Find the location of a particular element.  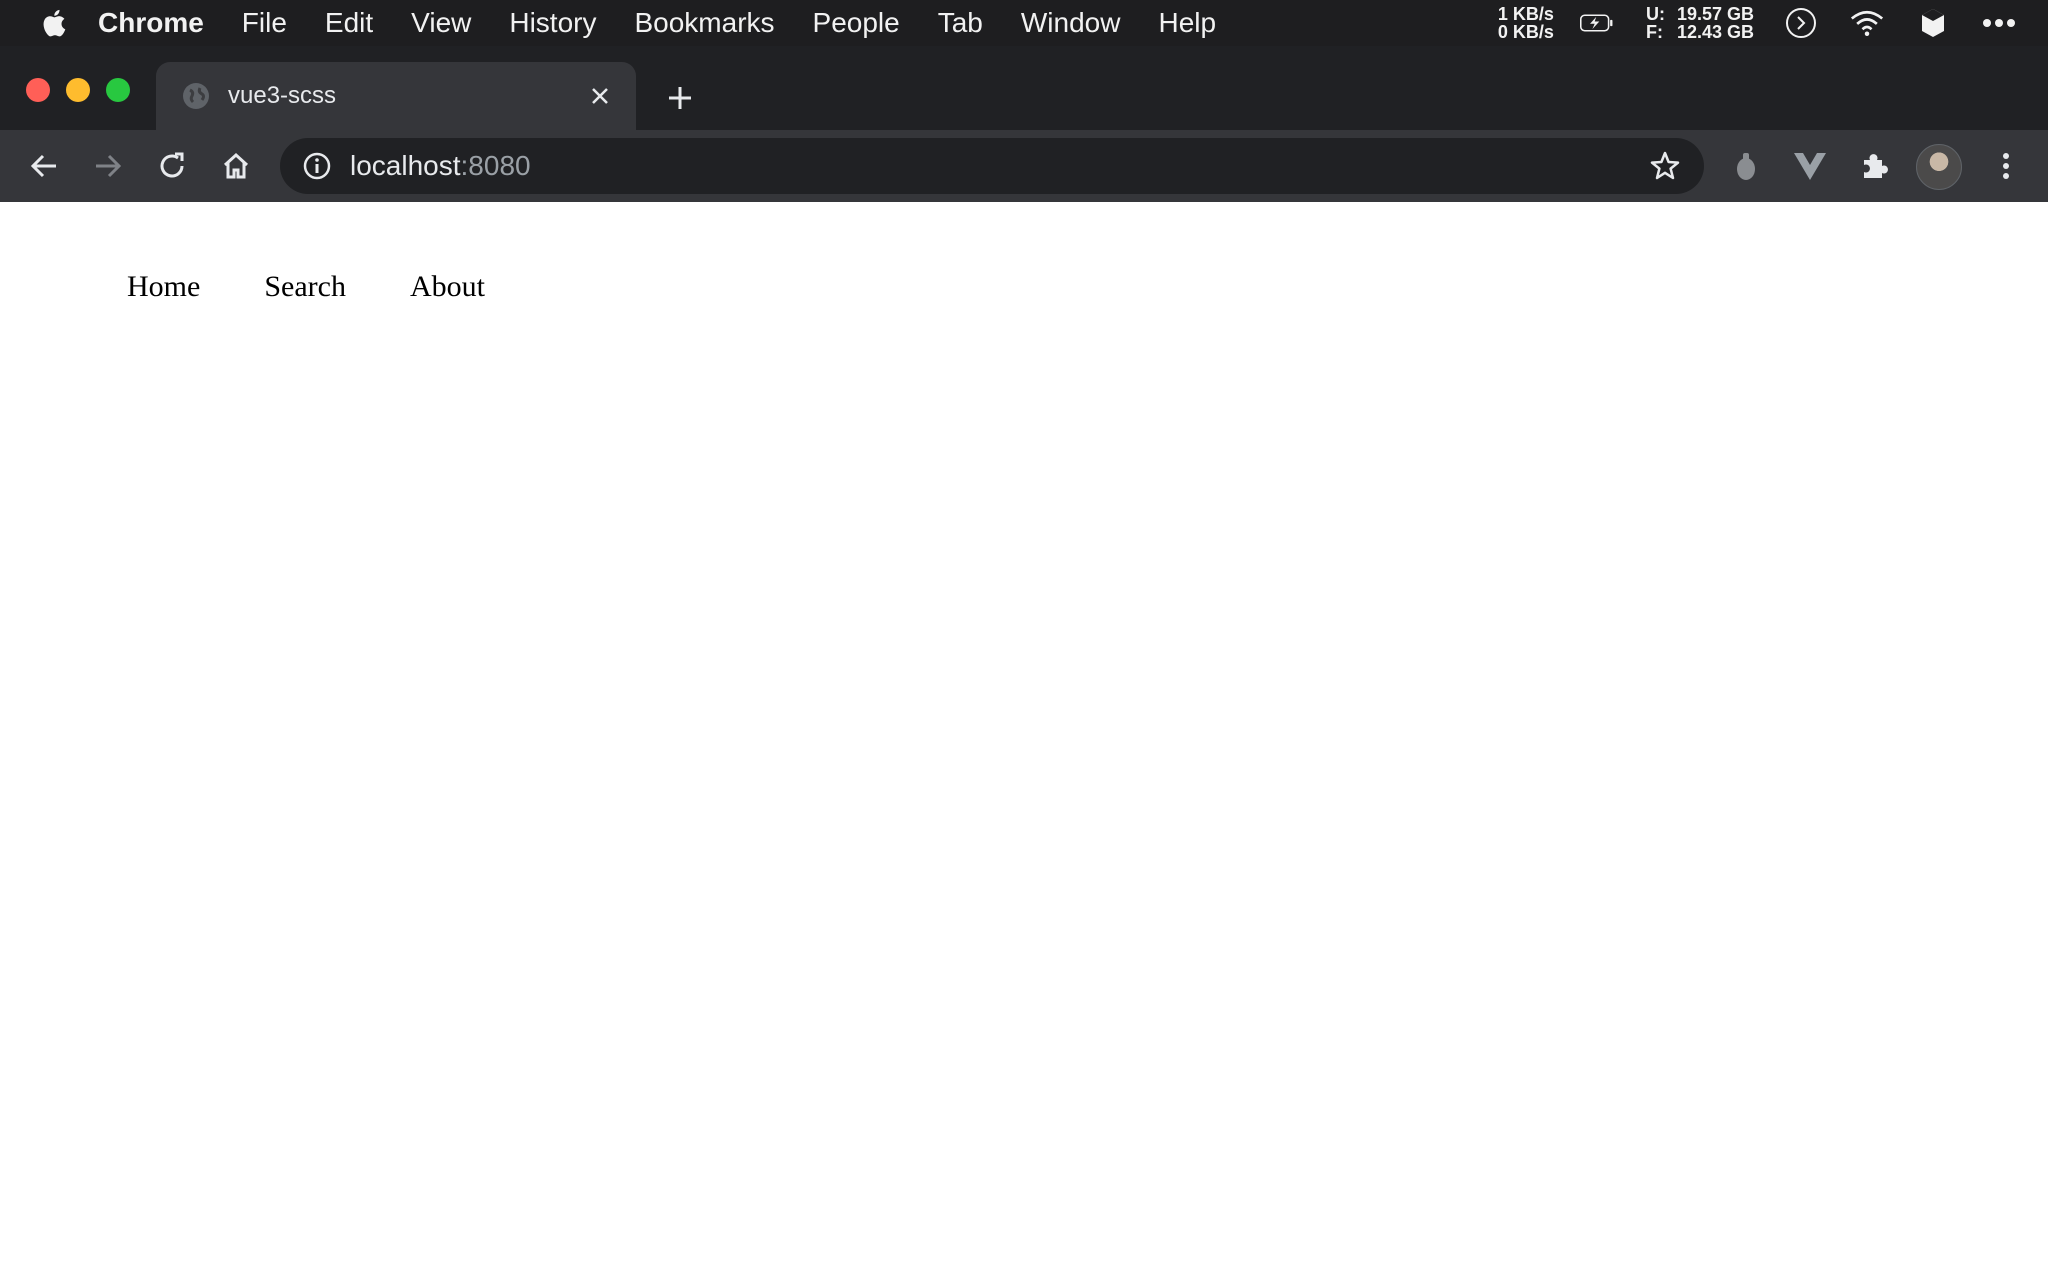

disk-usage: U: F: 19.57 GB 12.43 GB is located at coordinates (1700, 23).